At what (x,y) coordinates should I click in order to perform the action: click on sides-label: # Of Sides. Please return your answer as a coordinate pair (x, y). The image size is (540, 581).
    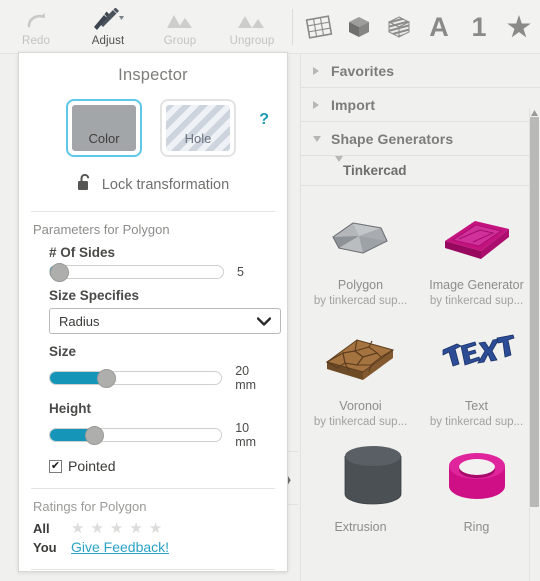
    Looking at the image, I should click on (82, 252).